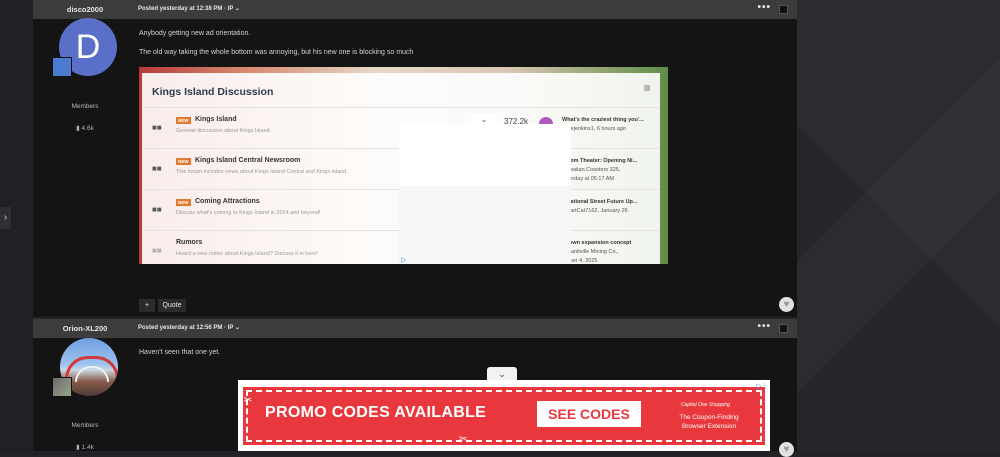 The height and width of the screenshot is (457, 1000). I want to click on ad-tagline-2: Browser Extension, so click(709, 426).